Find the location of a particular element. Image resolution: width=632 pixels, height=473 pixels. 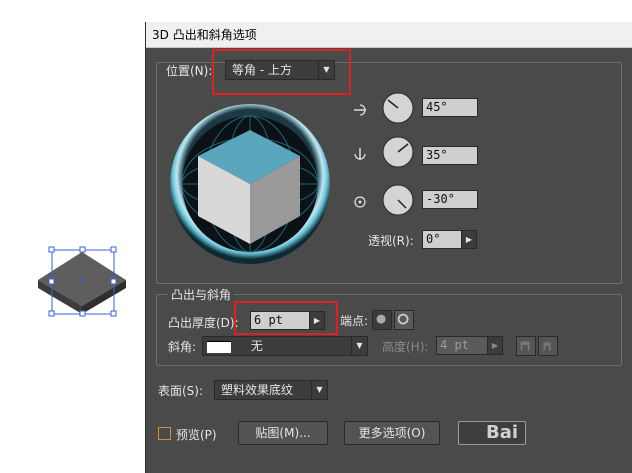

rotate-x-dial is located at coordinates (398, 108).